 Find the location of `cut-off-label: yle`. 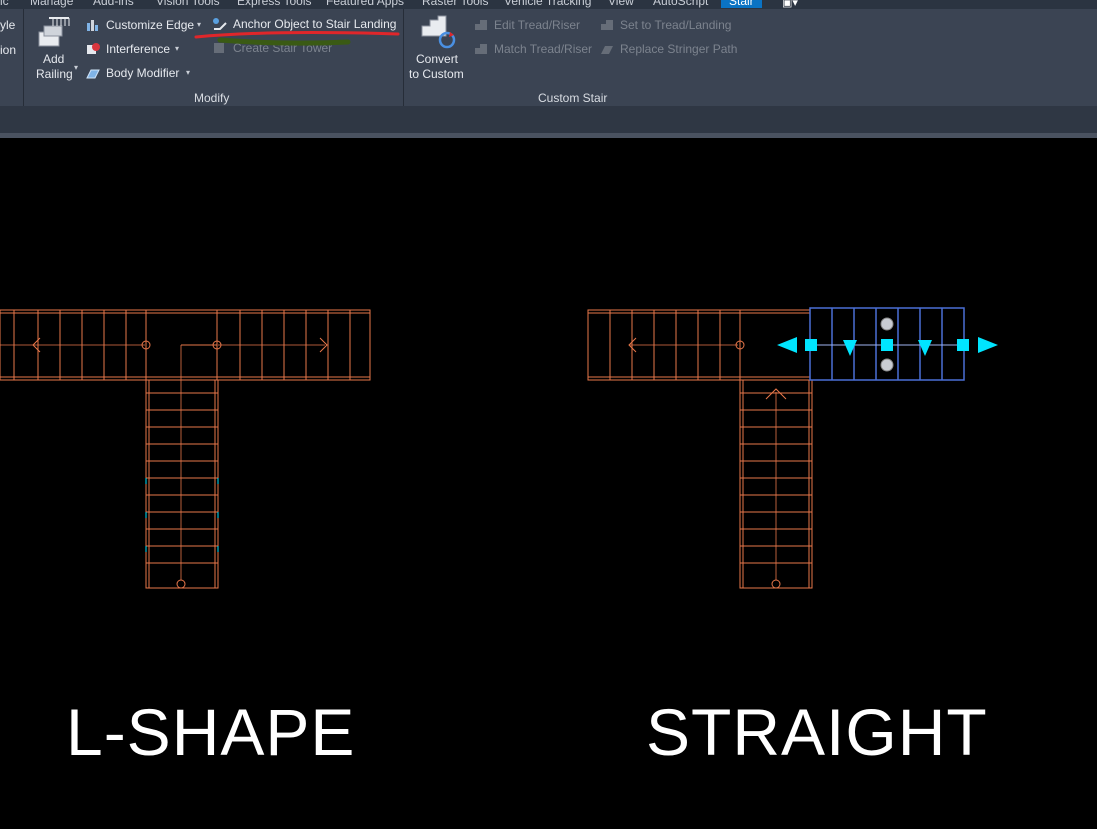

cut-off-label: yle is located at coordinates (8, 25).